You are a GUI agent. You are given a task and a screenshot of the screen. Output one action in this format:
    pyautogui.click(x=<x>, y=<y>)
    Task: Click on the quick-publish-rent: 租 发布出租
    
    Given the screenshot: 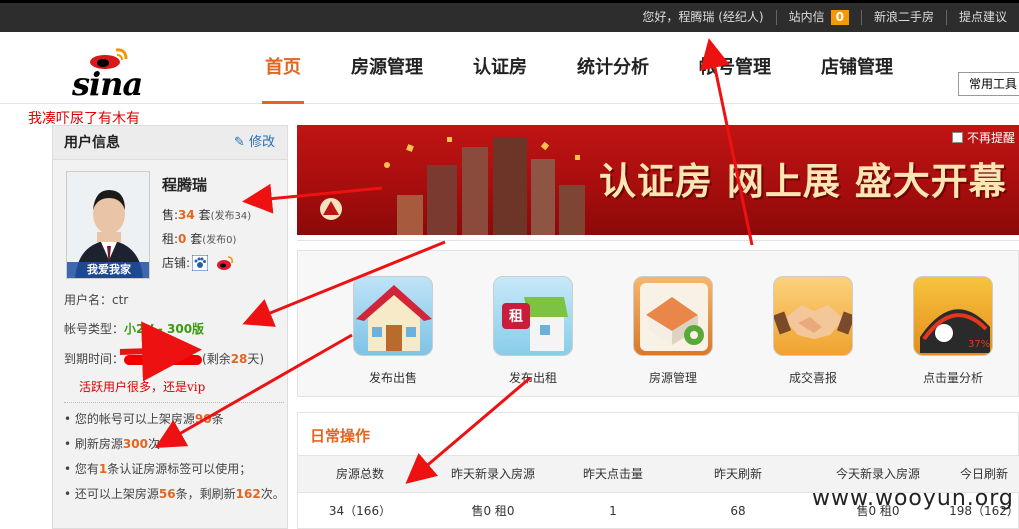 What is the action you would take?
    pyautogui.click(x=533, y=331)
    